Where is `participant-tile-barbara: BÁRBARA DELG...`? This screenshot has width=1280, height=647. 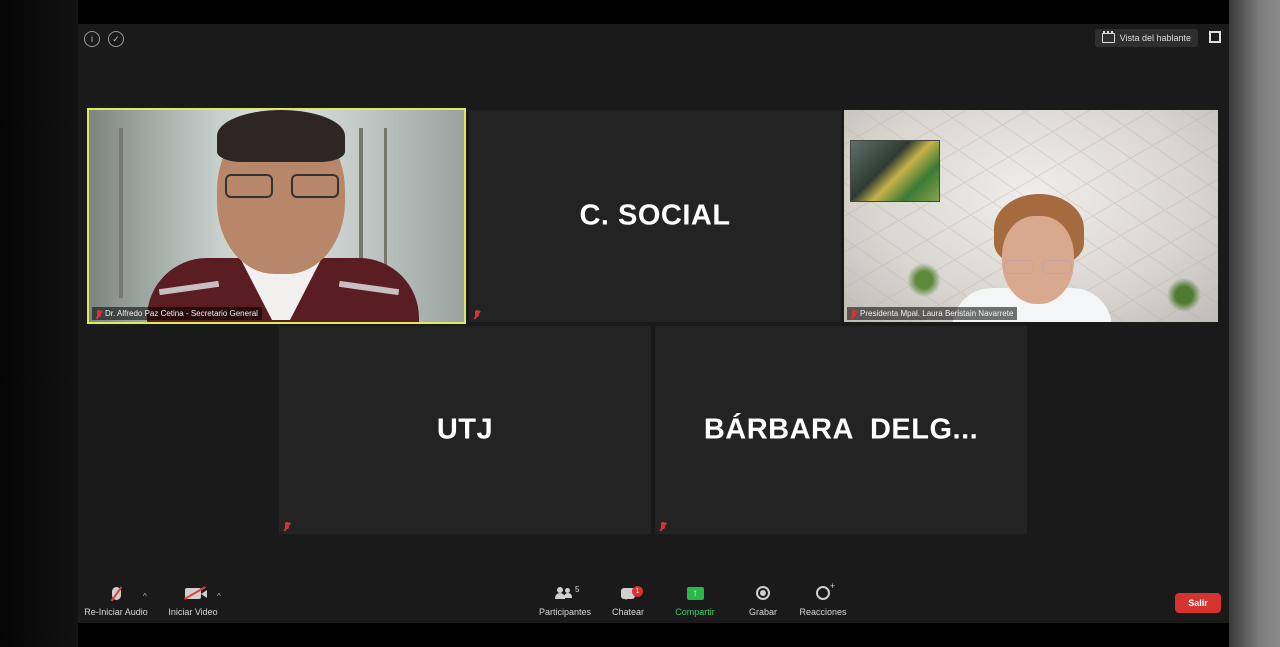
participant-tile-barbara: BÁRBARA DELG... is located at coordinates (841, 430).